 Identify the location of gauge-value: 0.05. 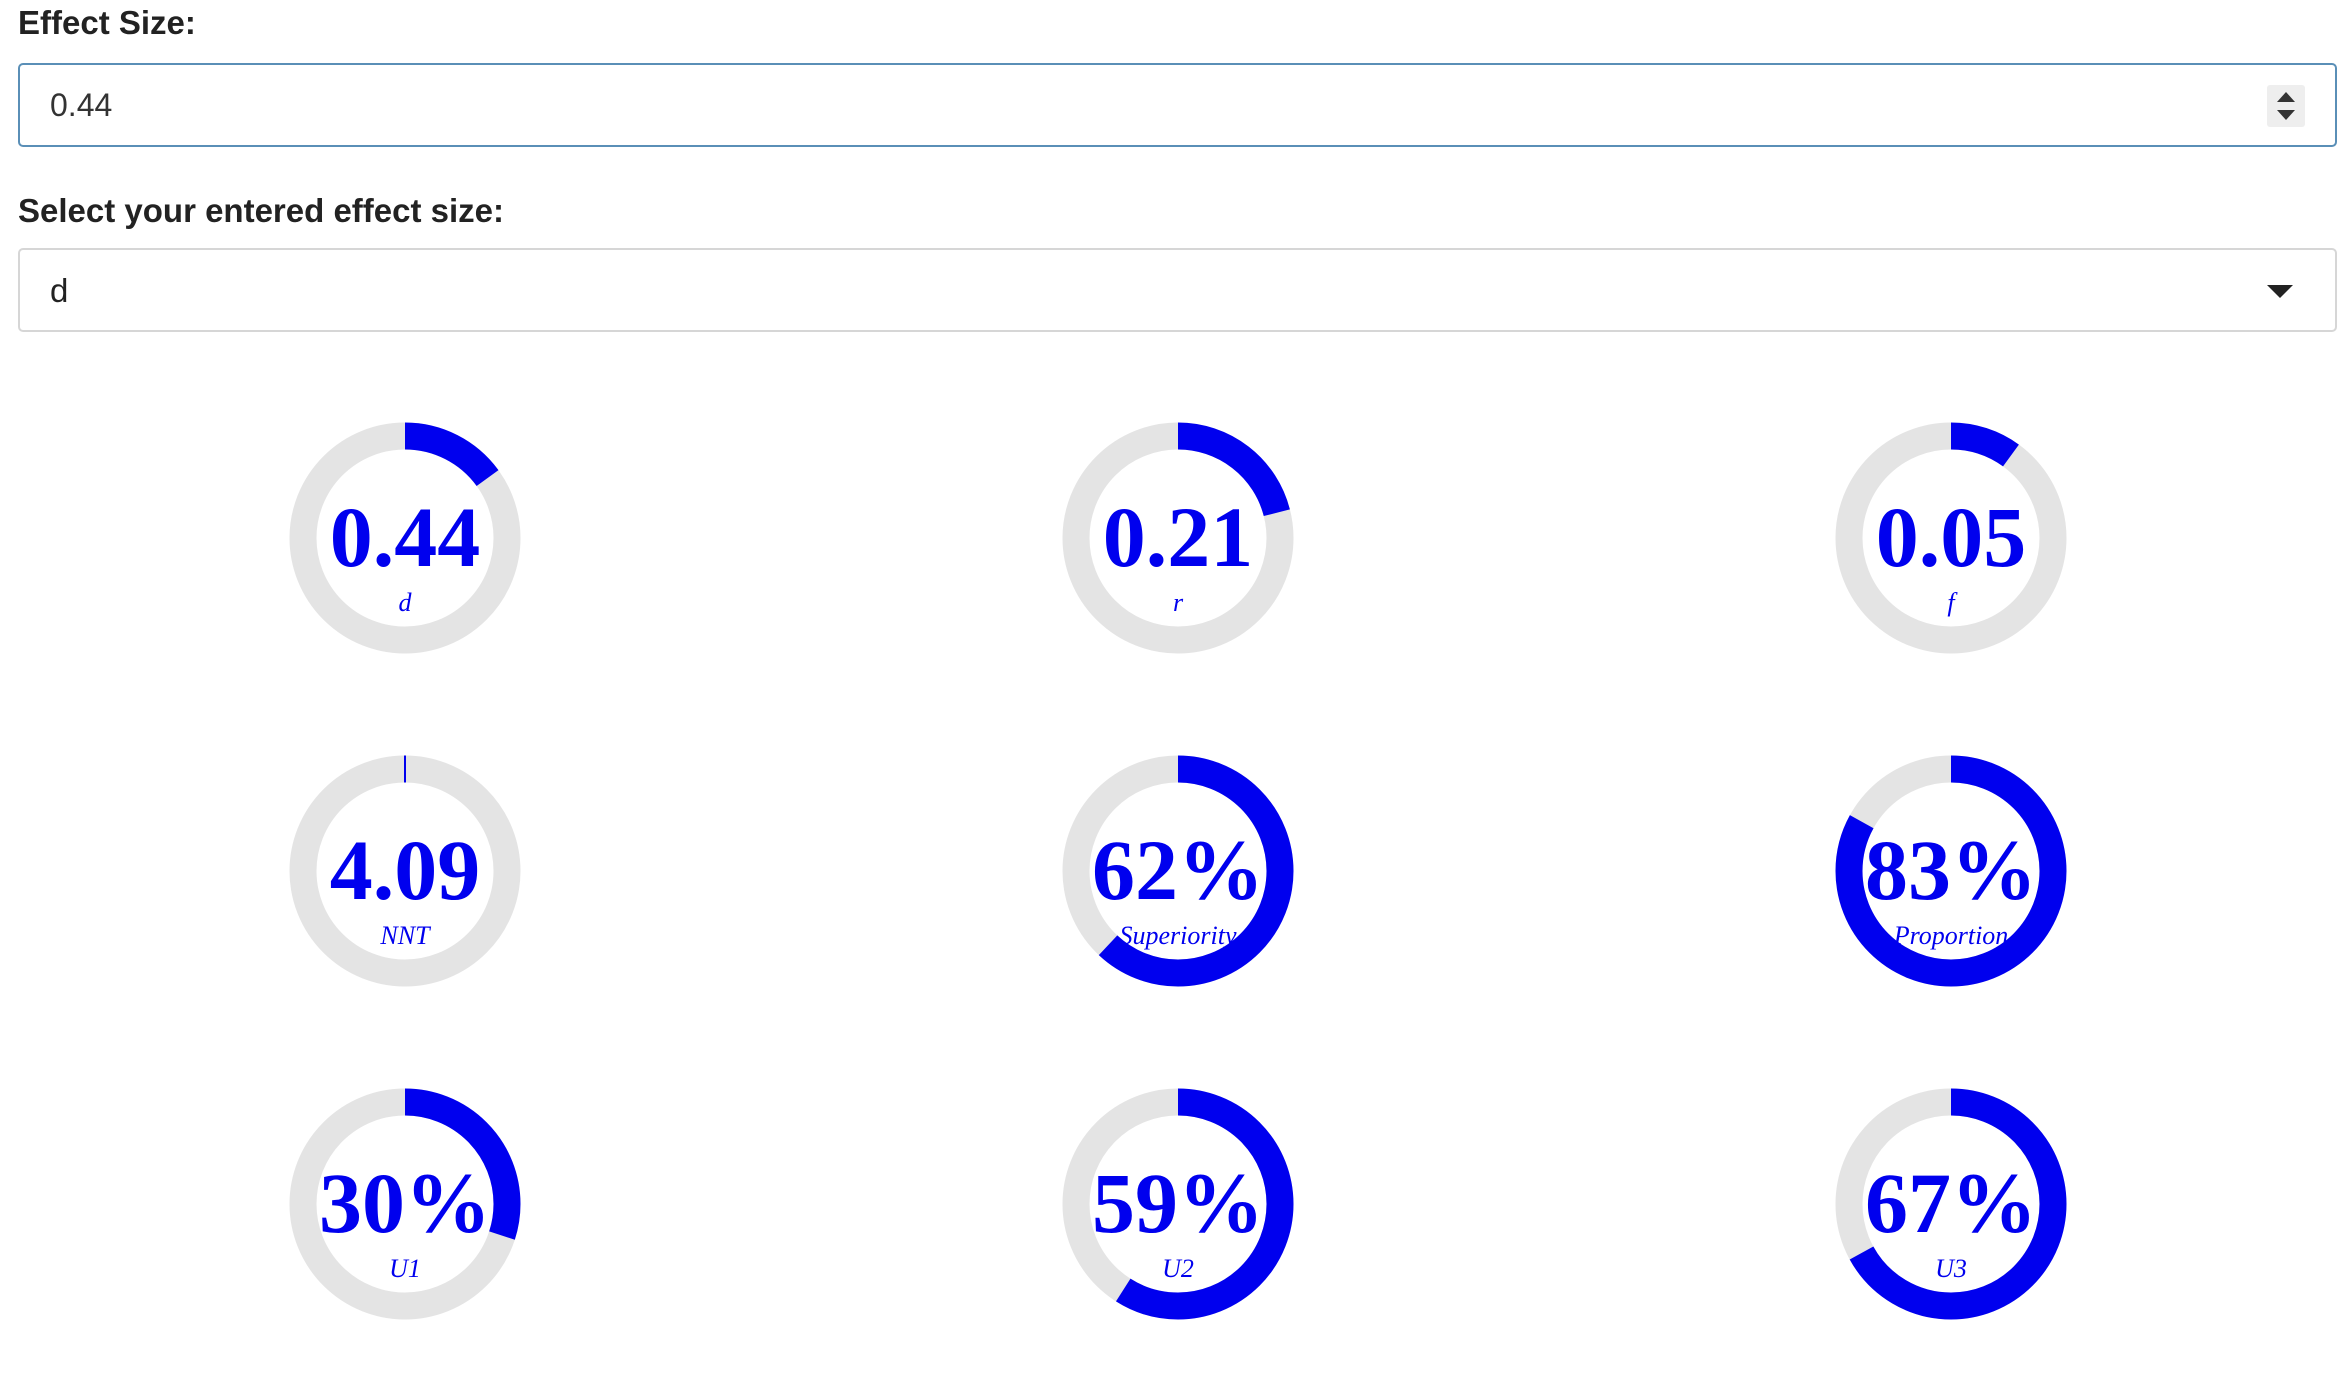
(1951, 537).